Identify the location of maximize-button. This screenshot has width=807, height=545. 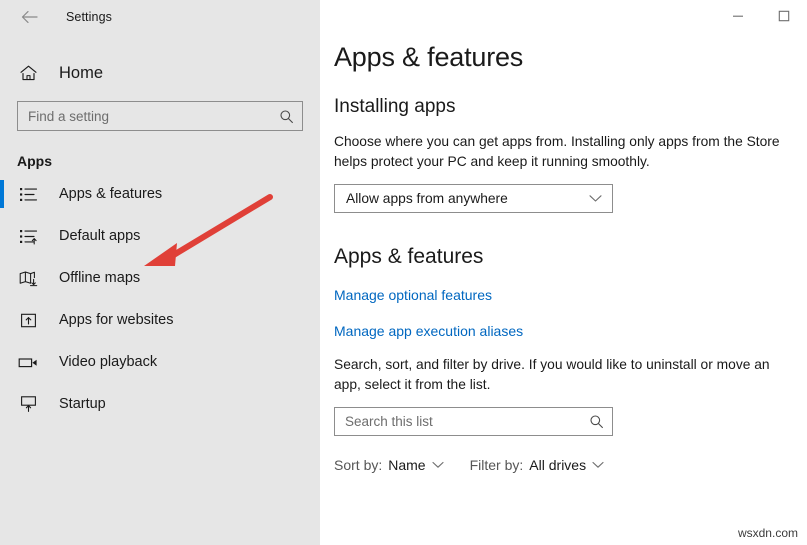
(784, 16).